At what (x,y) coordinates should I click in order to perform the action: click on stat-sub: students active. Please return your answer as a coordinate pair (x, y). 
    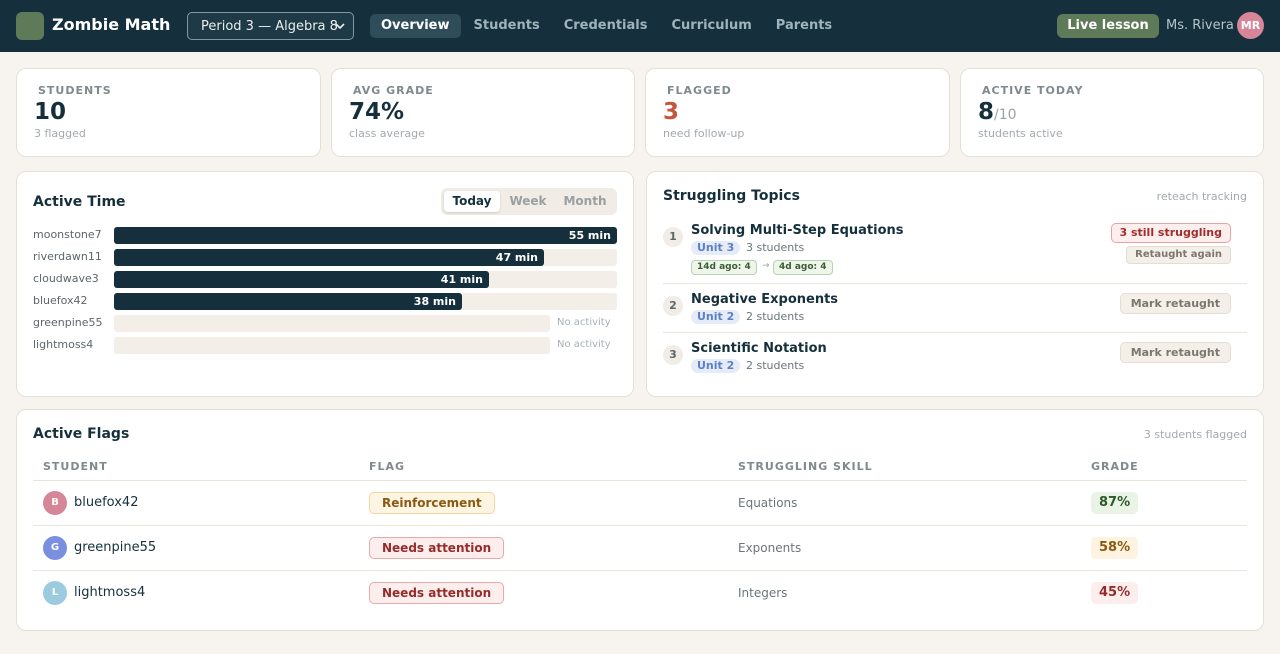
    Looking at the image, I should click on (1020, 133).